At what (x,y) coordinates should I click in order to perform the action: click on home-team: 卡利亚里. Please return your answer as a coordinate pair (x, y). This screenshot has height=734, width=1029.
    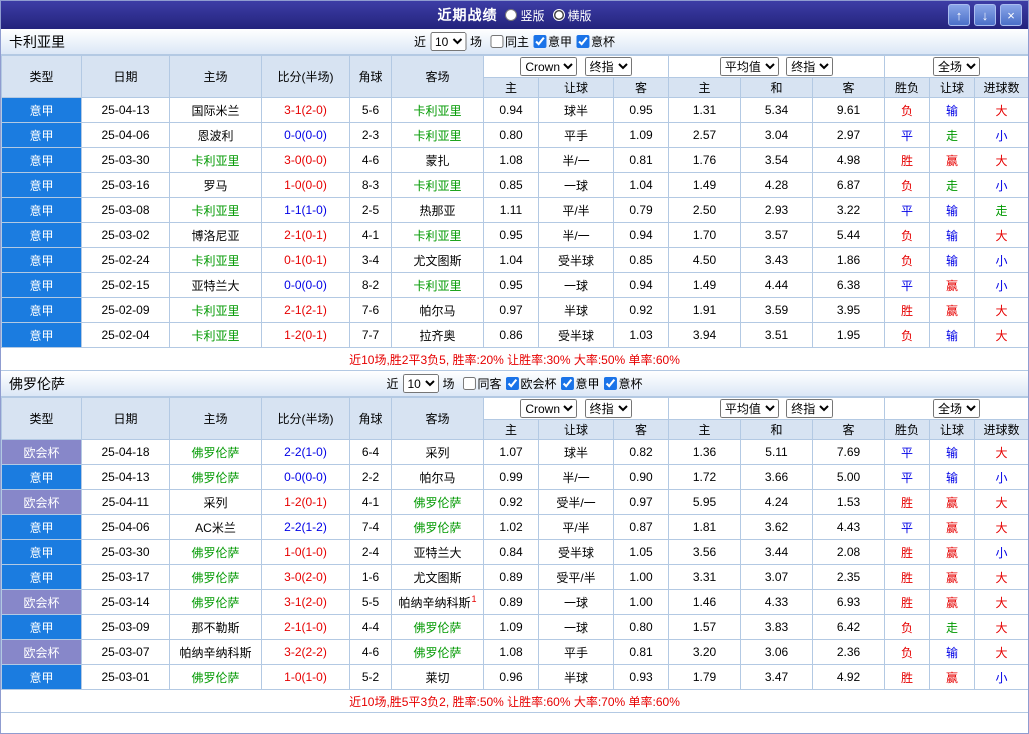
    Looking at the image, I should click on (215, 335).